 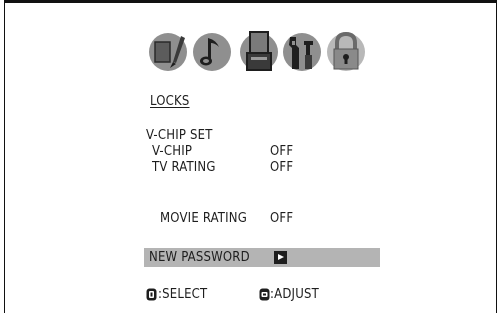 I want to click on select-hint-label: :SELECT, so click(x=183, y=294).